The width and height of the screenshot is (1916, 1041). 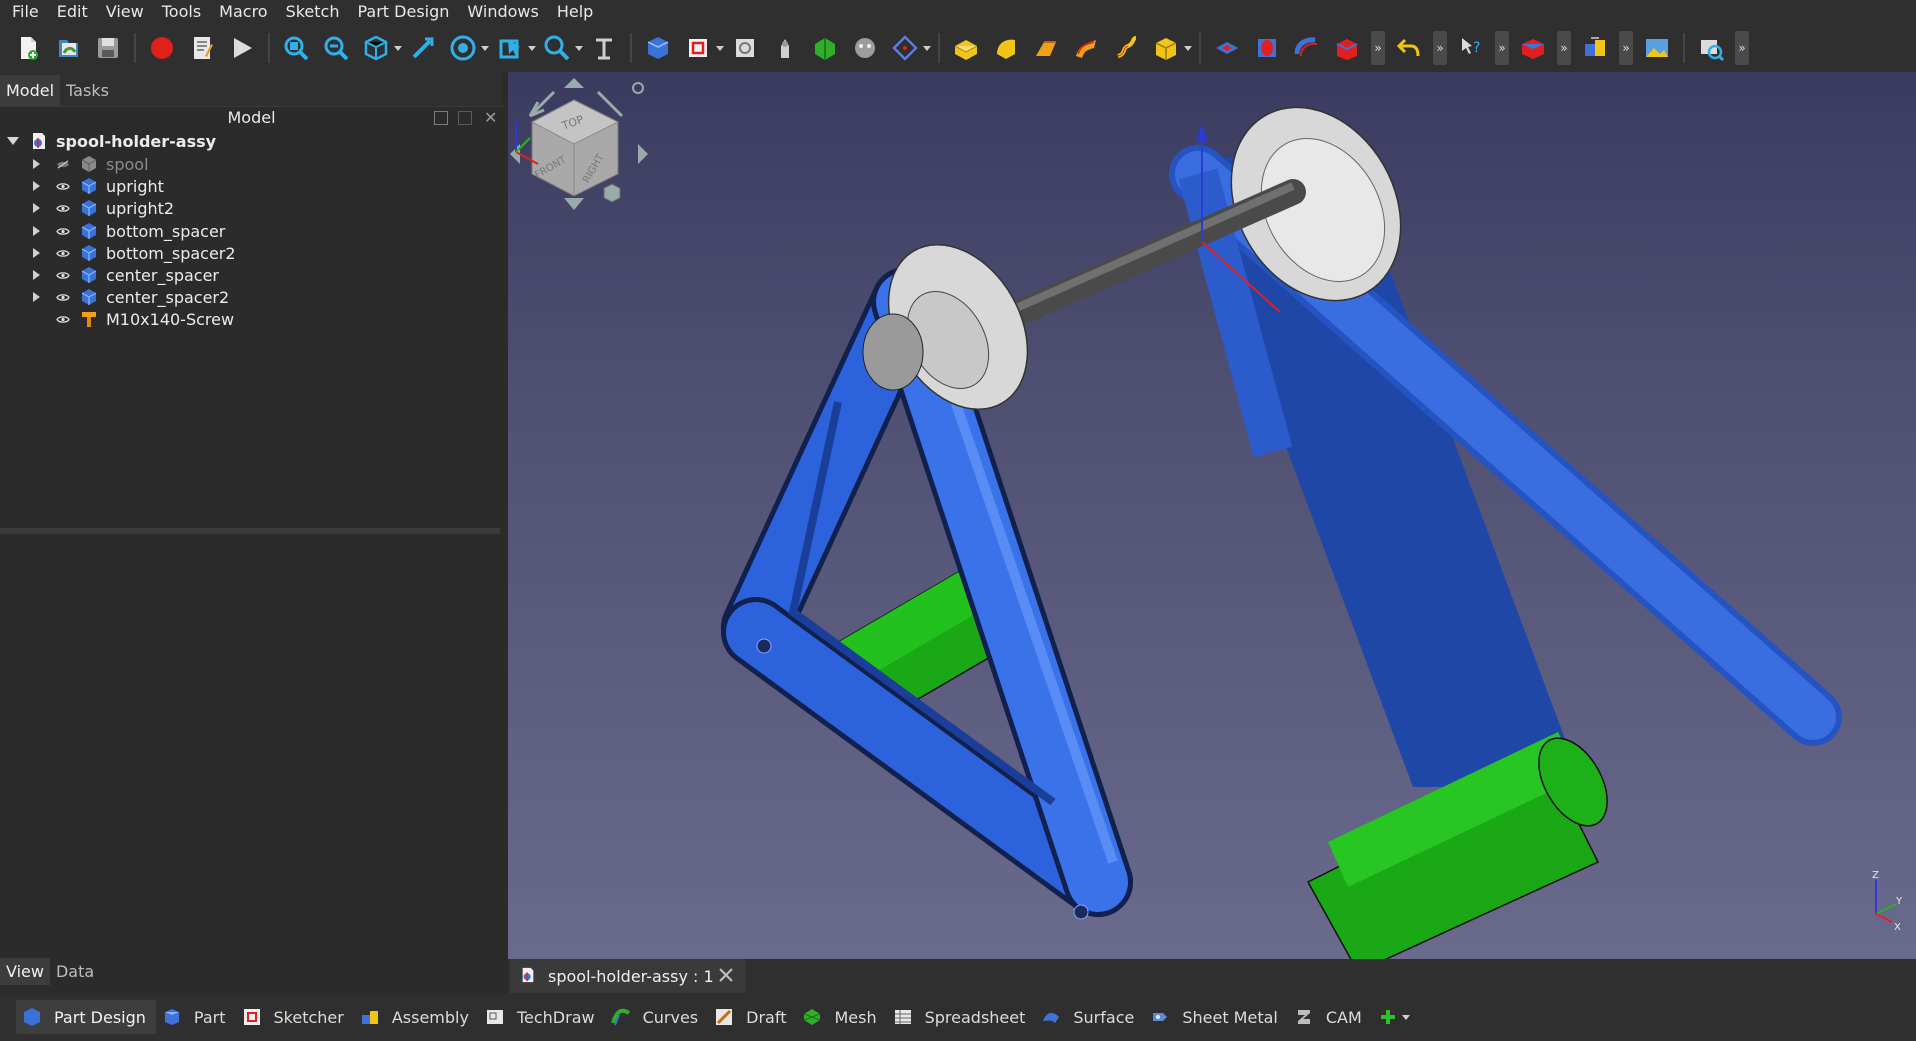 What do you see at coordinates (122, 12) in the screenshot?
I see `menu-view: View` at bounding box center [122, 12].